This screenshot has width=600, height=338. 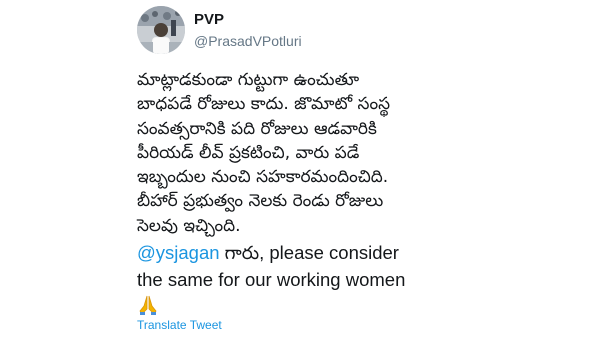 I want to click on mention-link: @ysjagan, so click(x=178, y=252).